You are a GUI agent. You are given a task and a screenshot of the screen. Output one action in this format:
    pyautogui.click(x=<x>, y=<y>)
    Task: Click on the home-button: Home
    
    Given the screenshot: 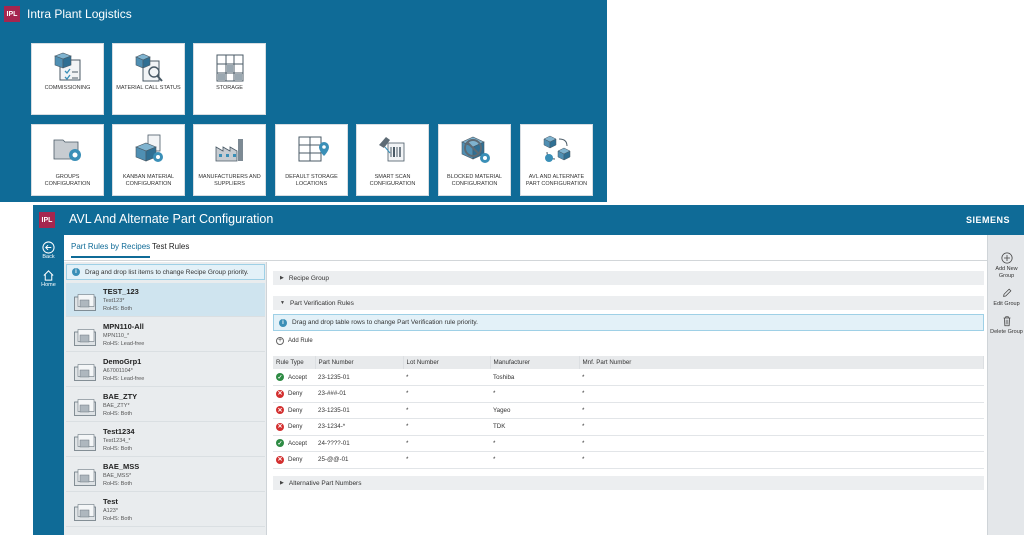 What is the action you would take?
    pyautogui.click(x=48, y=278)
    